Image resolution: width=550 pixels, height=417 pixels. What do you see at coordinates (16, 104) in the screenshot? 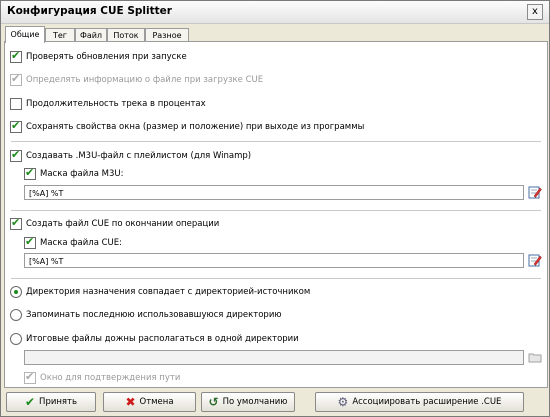
I see `duration-percent-checkbox` at bounding box center [16, 104].